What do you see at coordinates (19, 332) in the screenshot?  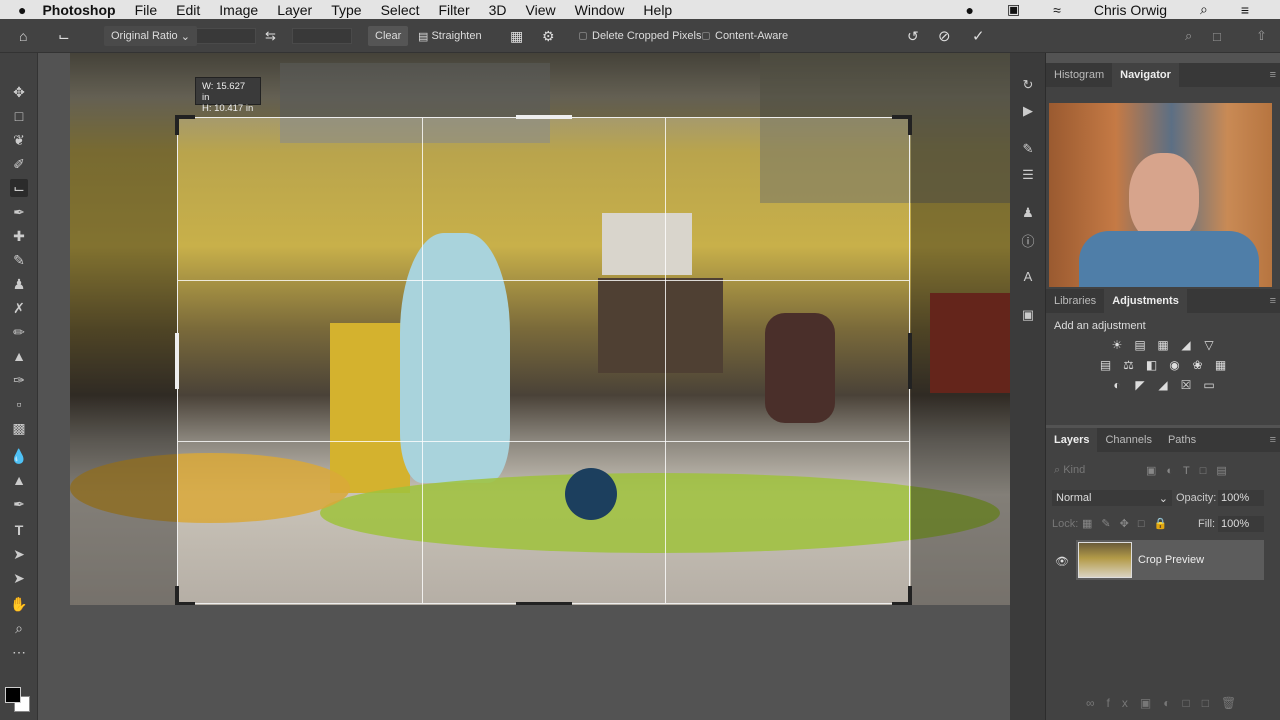 I see `paint-brush-icon: ✏` at bounding box center [19, 332].